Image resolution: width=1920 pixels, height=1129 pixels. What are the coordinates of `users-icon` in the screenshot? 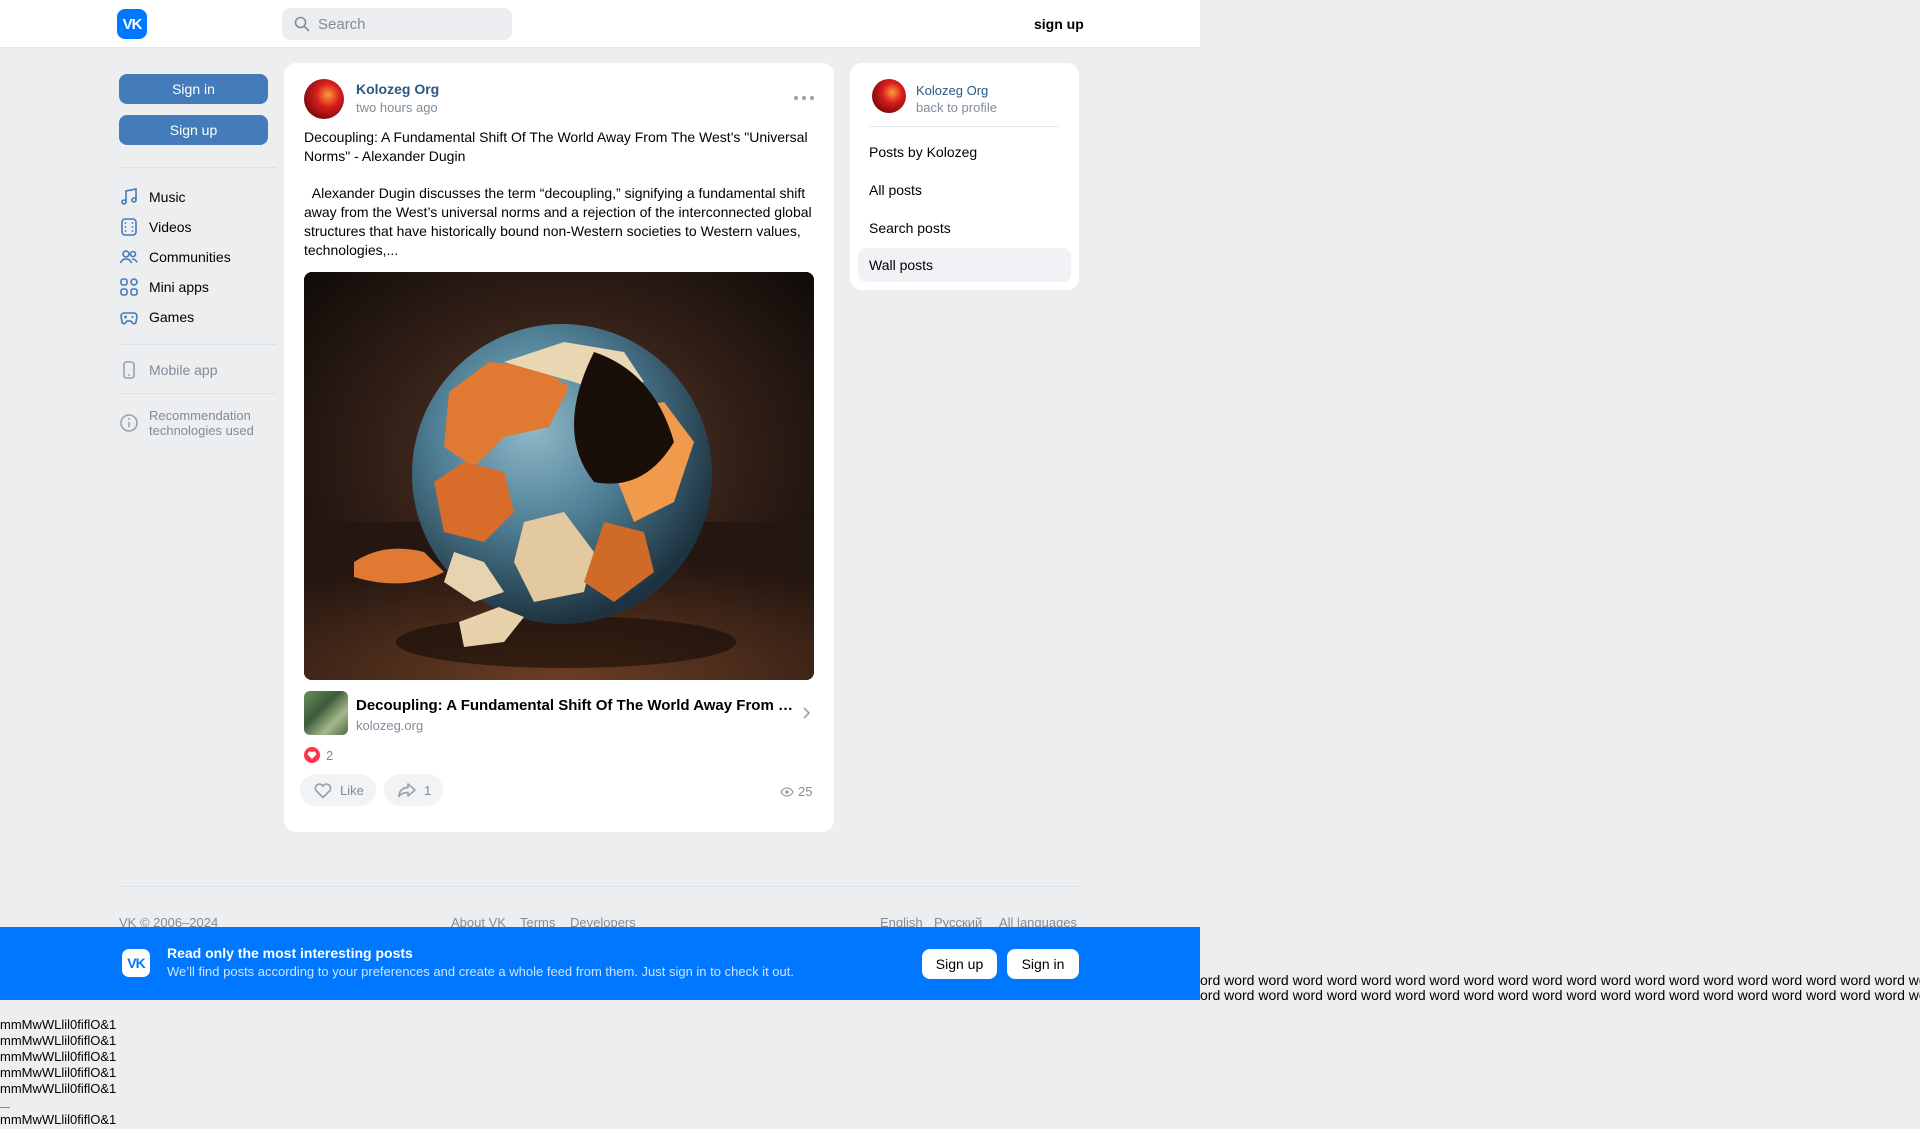 It's located at (128, 257).